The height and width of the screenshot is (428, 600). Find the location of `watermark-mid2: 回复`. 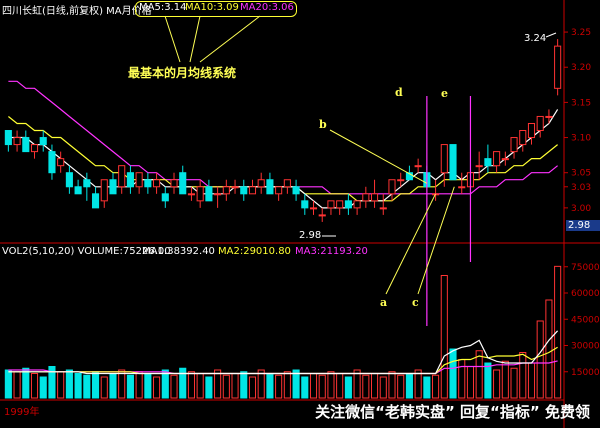

watermark-mid2: 回复 is located at coordinates (472, 412).